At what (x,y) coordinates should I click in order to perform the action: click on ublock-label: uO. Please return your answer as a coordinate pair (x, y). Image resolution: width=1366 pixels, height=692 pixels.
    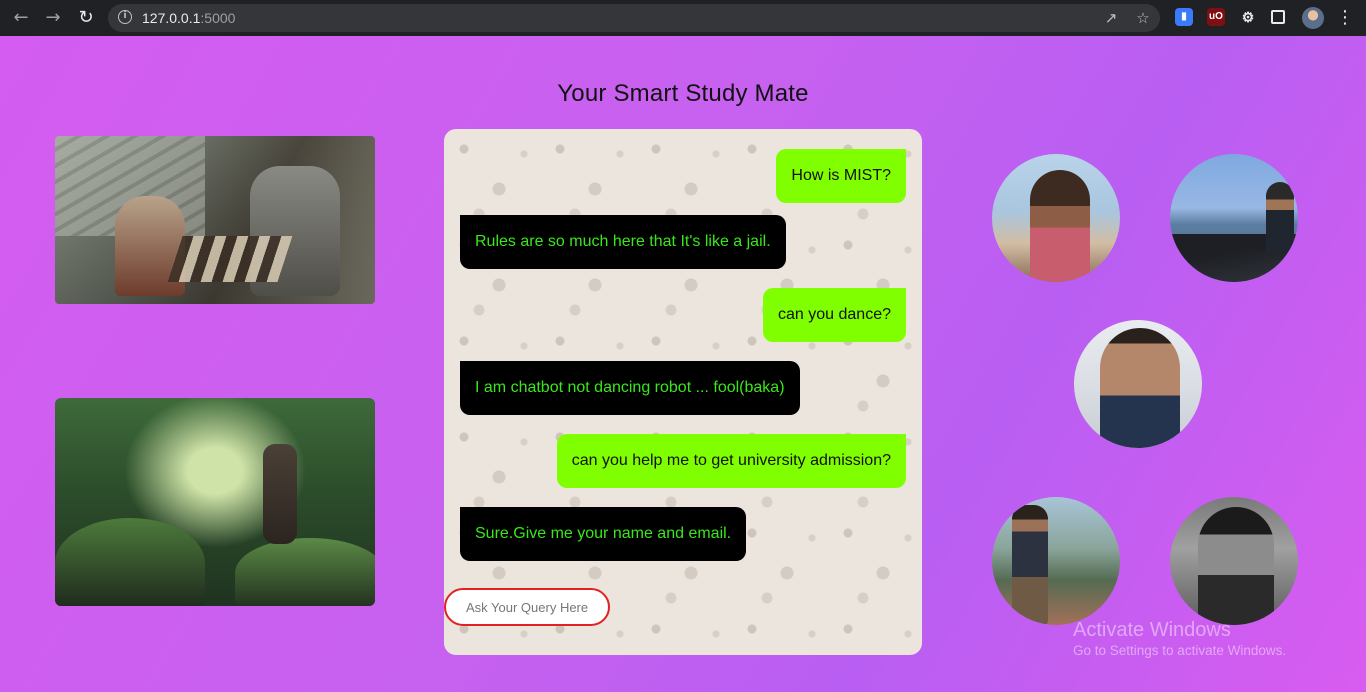
    Looking at the image, I should click on (1216, 16).